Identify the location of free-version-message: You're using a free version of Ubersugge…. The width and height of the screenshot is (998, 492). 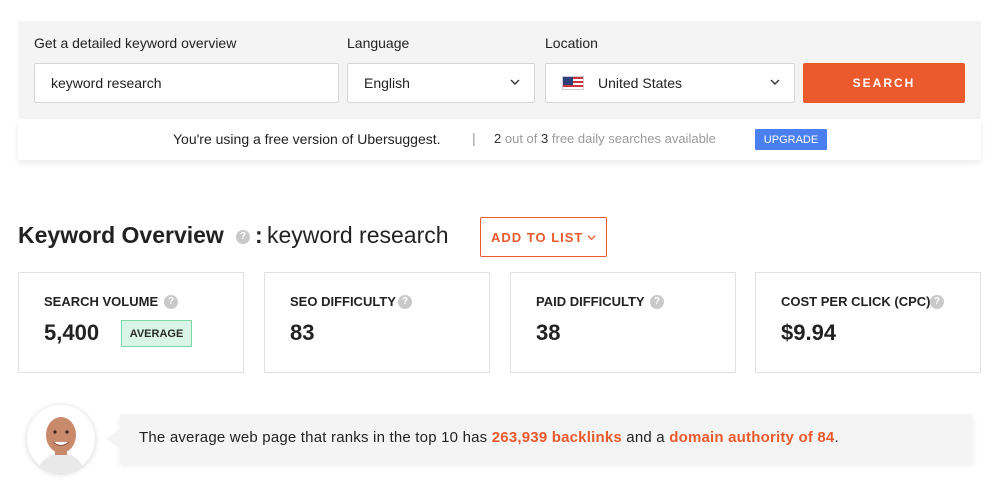
(307, 139).